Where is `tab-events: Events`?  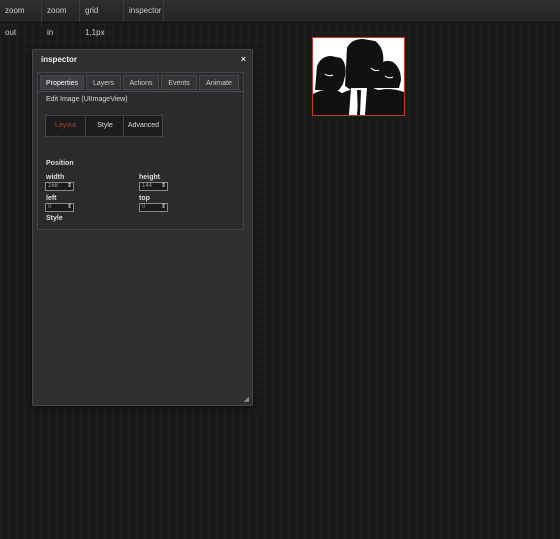
tab-events: Events is located at coordinates (179, 82).